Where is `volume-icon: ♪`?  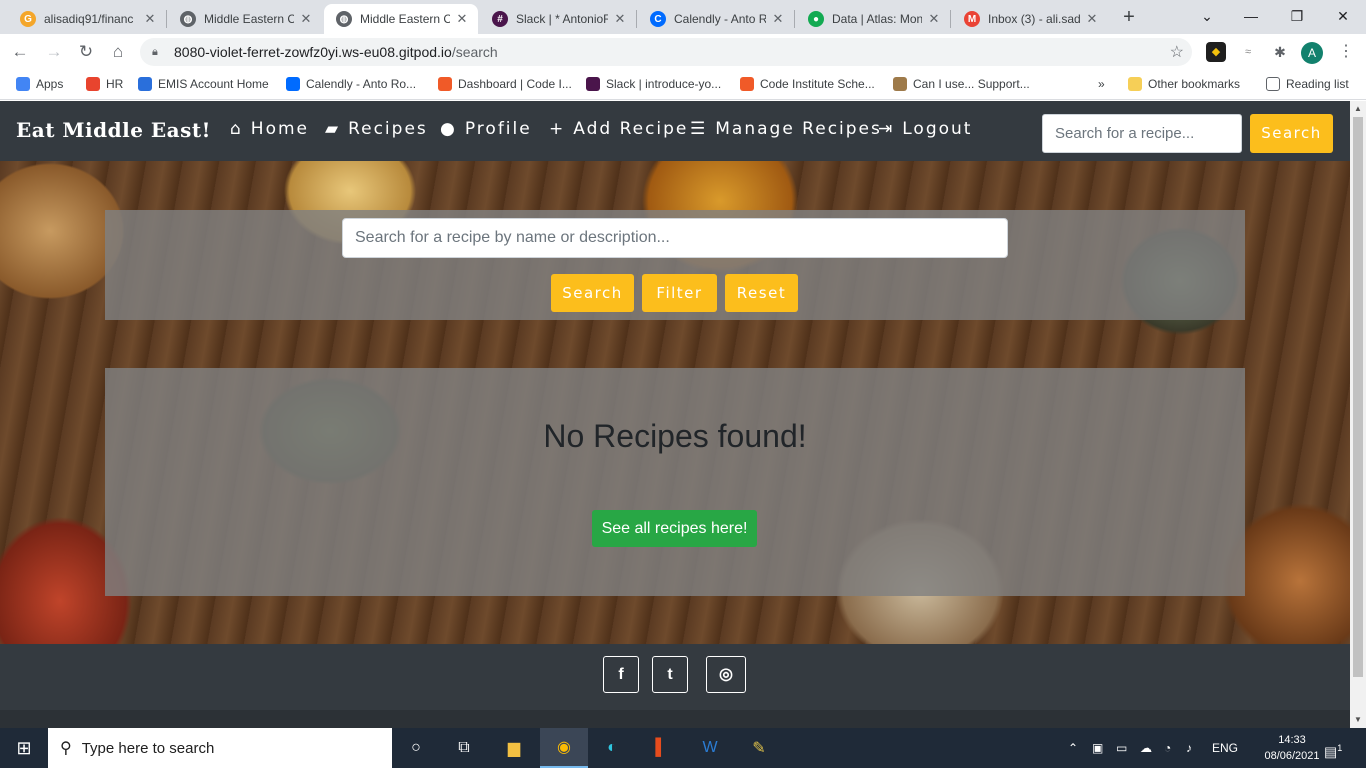
volume-icon: ♪ is located at coordinates (1189, 748).